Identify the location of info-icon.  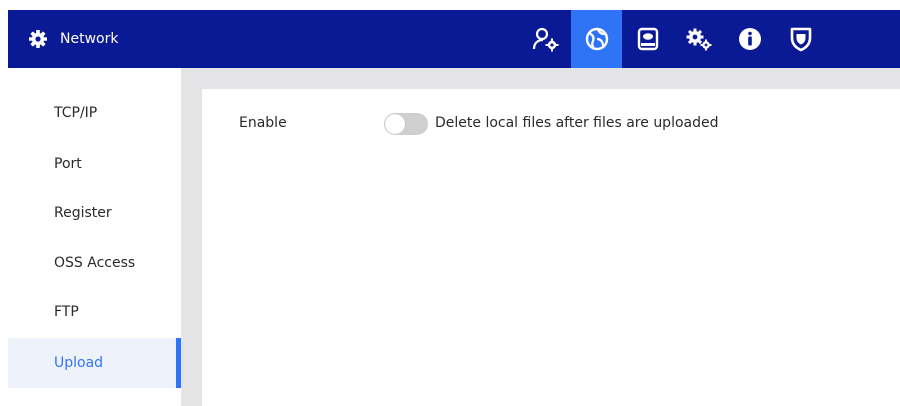
(749, 39).